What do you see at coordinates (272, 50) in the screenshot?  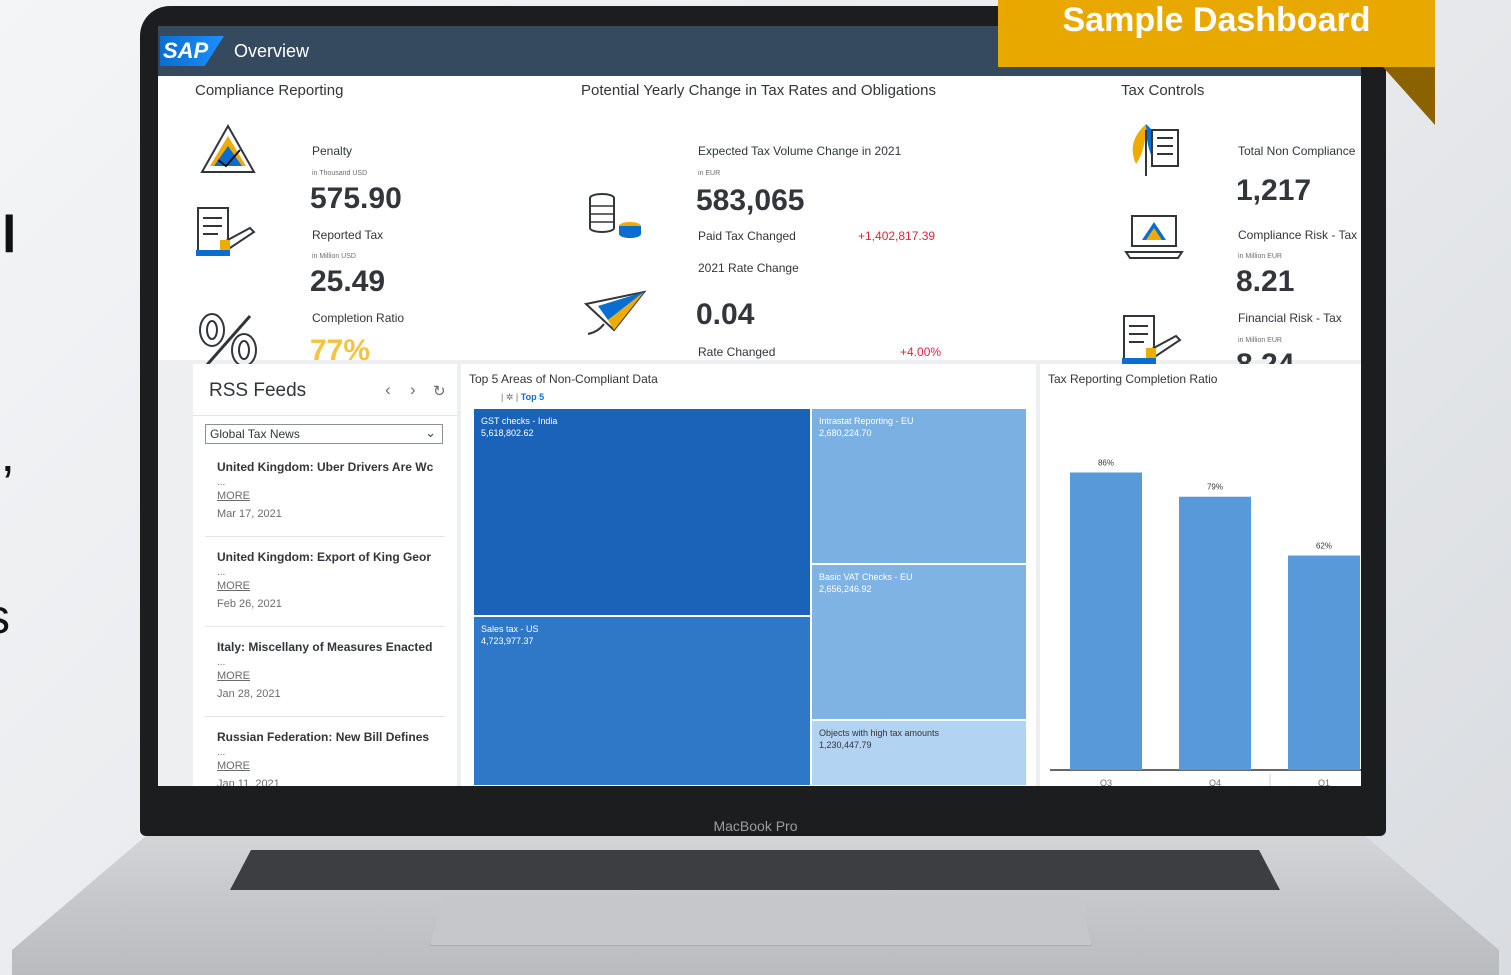 I see `shell-title: Overview` at bounding box center [272, 50].